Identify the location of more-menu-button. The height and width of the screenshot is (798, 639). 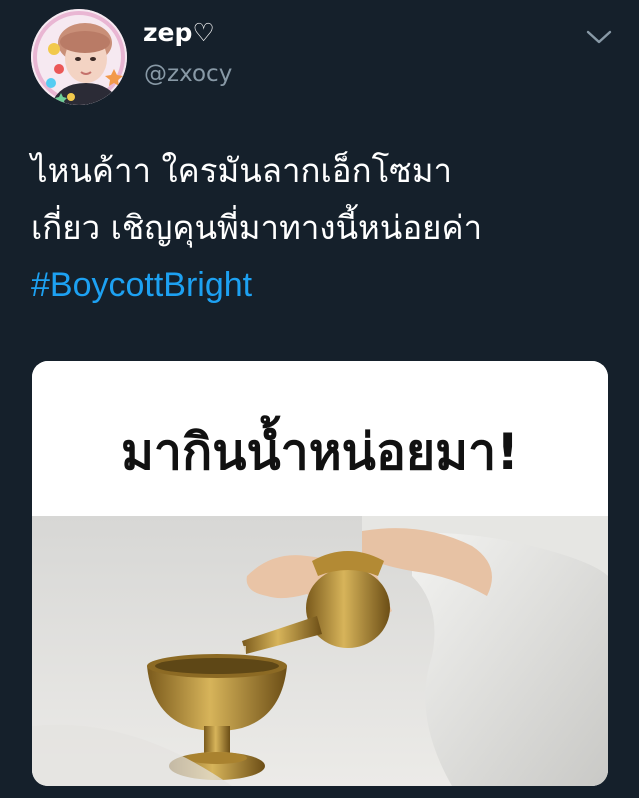
(599, 37).